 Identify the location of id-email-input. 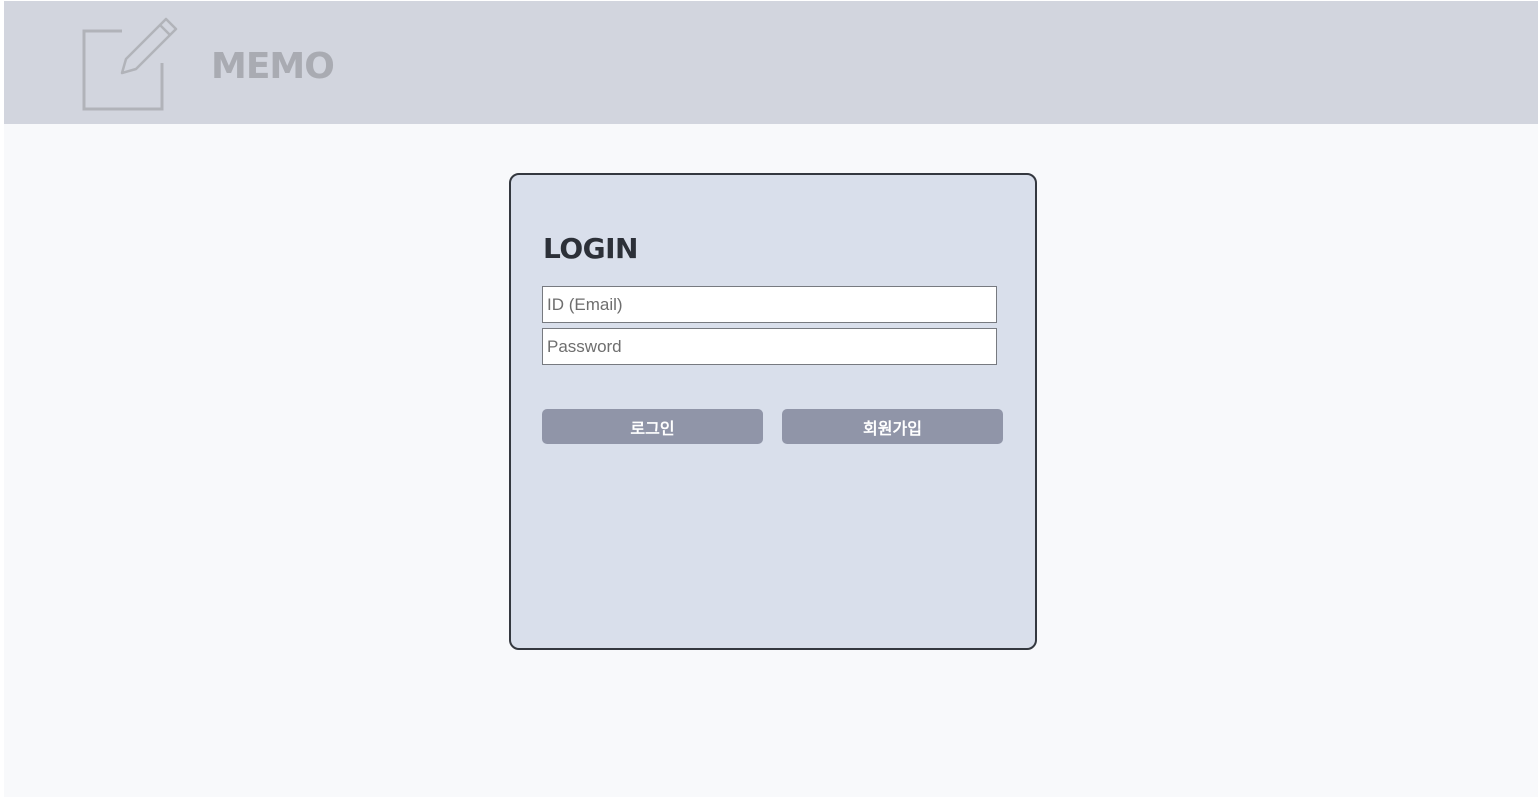
(769, 304).